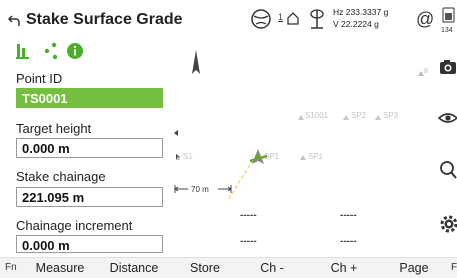 This screenshot has width=457, height=278. What do you see at coordinates (240, 180) in the screenshot?
I see `guide-line` at bounding box center [240, 180].